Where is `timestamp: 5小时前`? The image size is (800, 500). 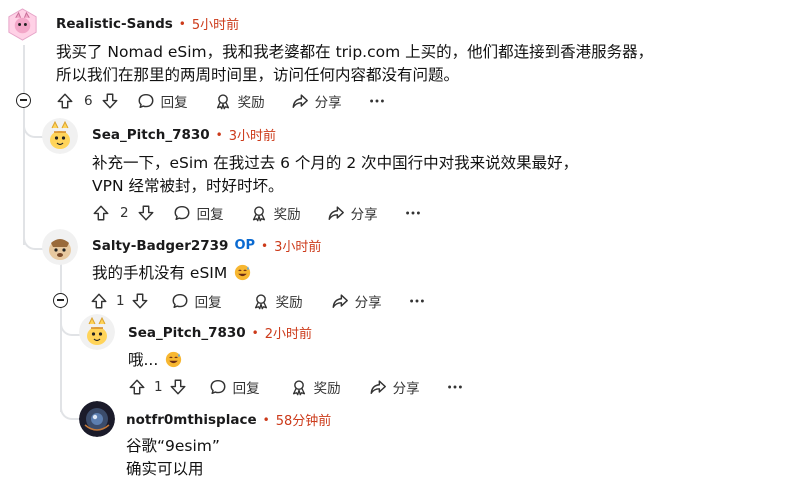 timestamp: 5小时前 is located at coordinates (215, 23).